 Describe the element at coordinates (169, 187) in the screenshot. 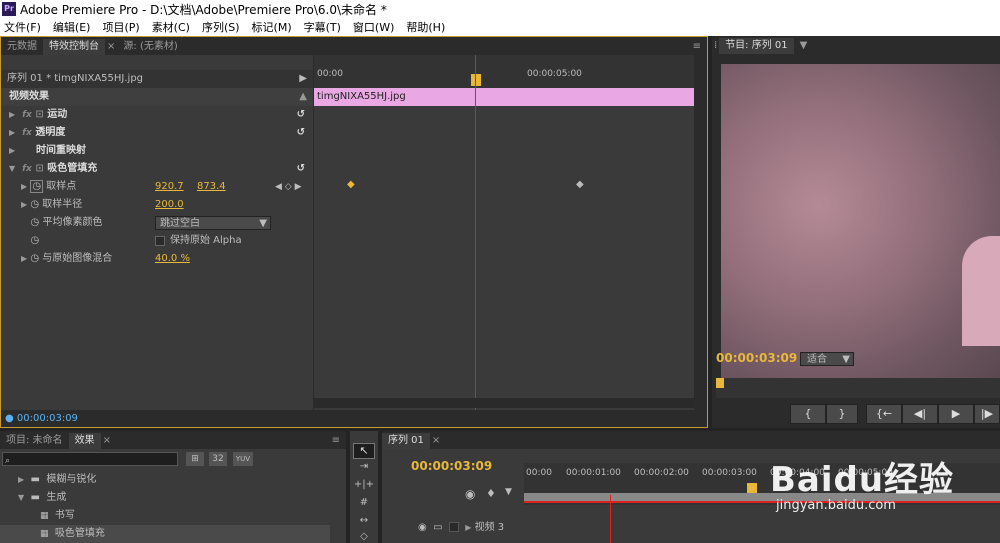

I see `sample-point-x: 920.7` at that location.